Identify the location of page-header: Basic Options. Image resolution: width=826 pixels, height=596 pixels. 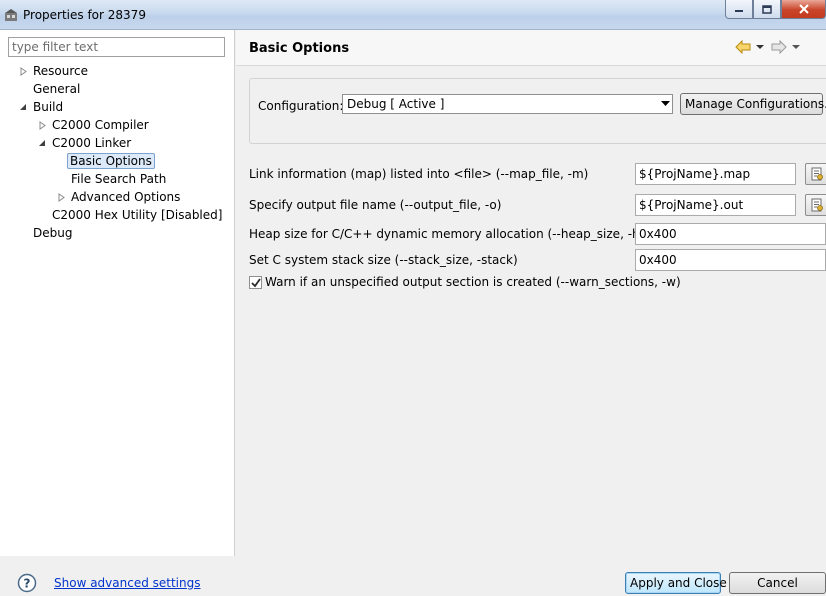
(531, 48).